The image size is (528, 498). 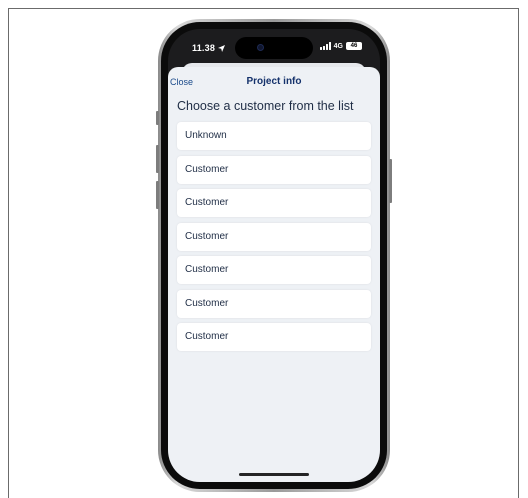 I want to click on dynamic-island, so click(x=274, y=48).